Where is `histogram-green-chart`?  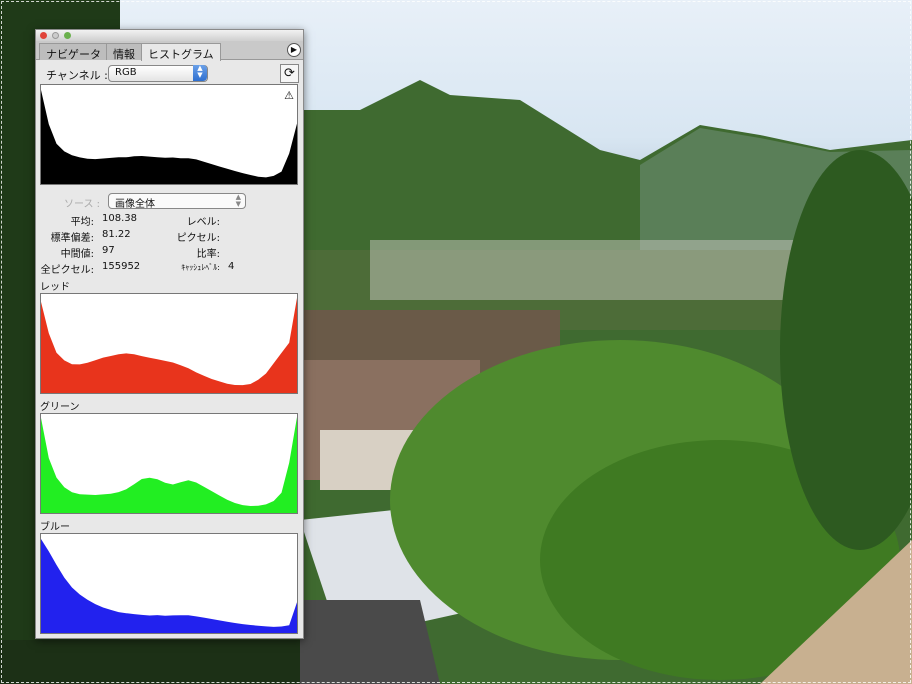 histogram-green-chart is located at coordinates (169, 465).